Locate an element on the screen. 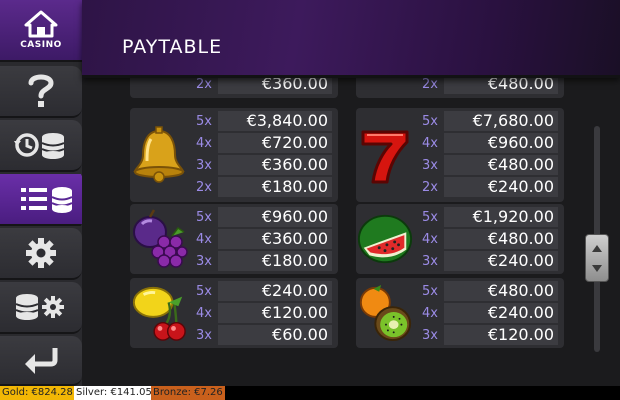 This screenshot has width=620, height=400. coin-settings-icon is located at coordinates (39, 307).